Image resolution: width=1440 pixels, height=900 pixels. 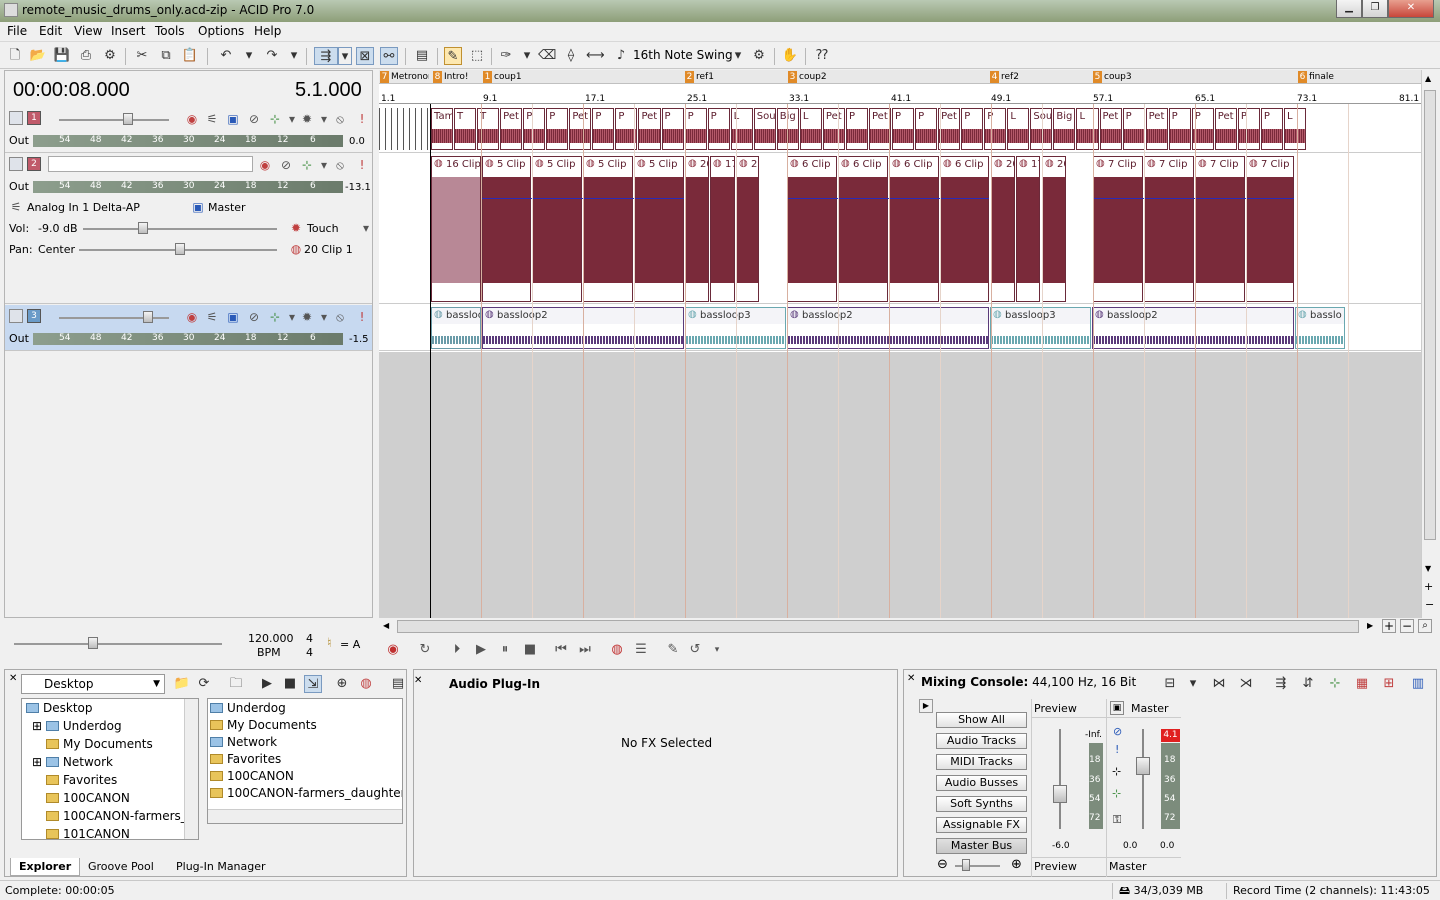 What do you see at coordinates (271, 638) in the screenshot?
I see `bpm-value: 120.000` at bounding box center [271, 638].